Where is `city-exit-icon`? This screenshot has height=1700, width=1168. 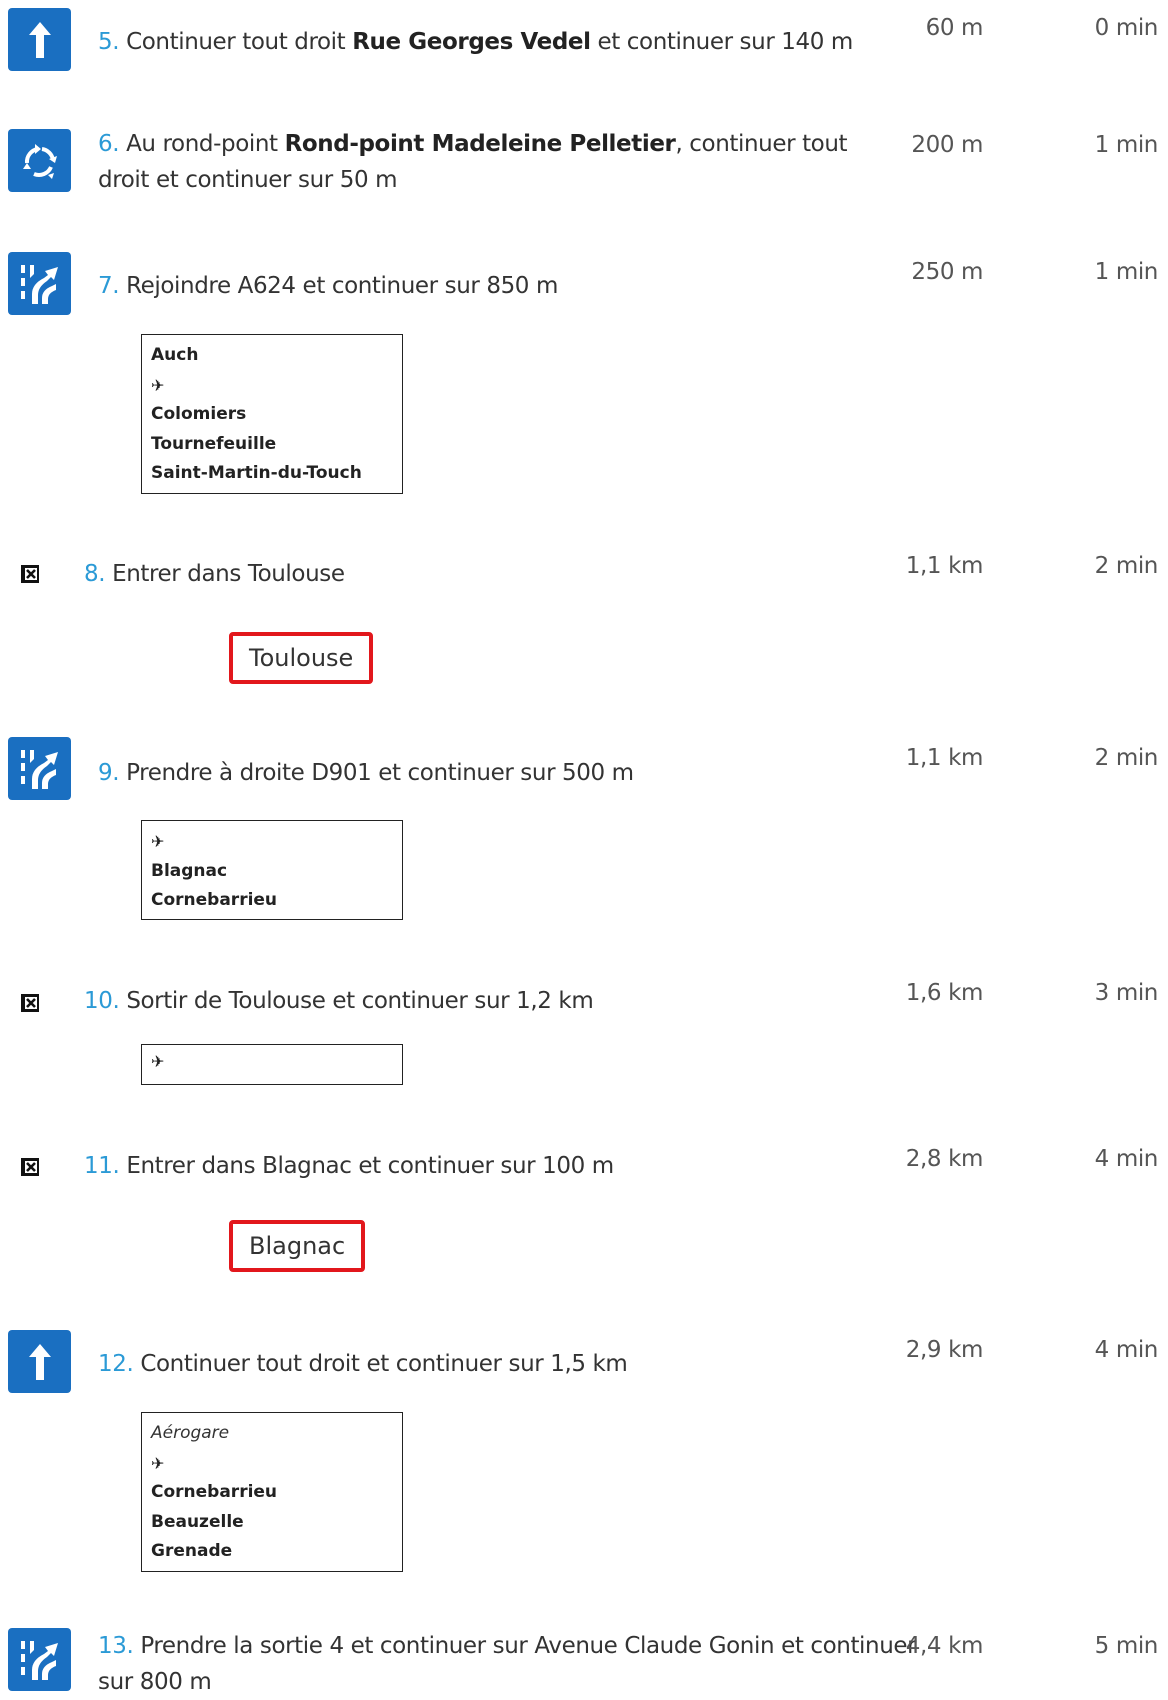 city-exit-icon is located at coordinates (30, 1003).